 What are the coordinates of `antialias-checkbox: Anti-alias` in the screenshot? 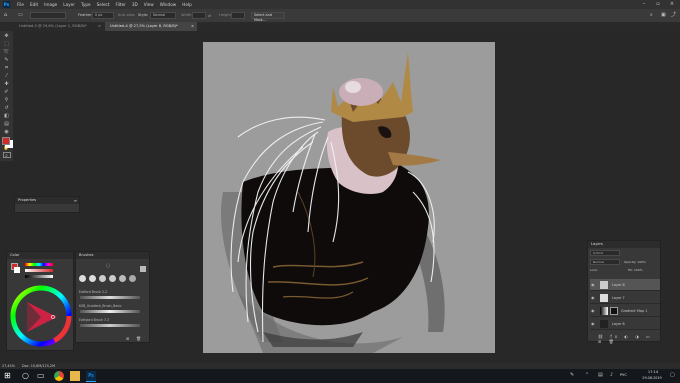 It's located at (126, 15).